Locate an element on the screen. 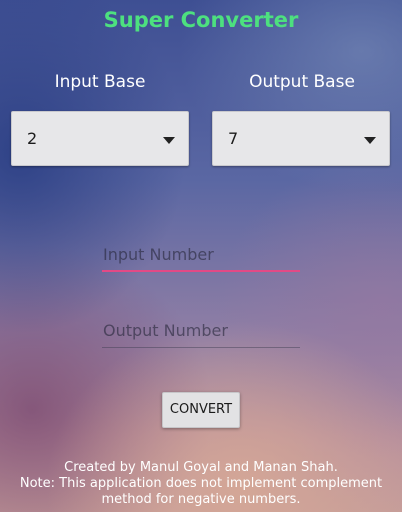 Image resolution: width=402 pixels, height=512 pixels. output-number-field: Output Number is located at coordinates (201, 333).